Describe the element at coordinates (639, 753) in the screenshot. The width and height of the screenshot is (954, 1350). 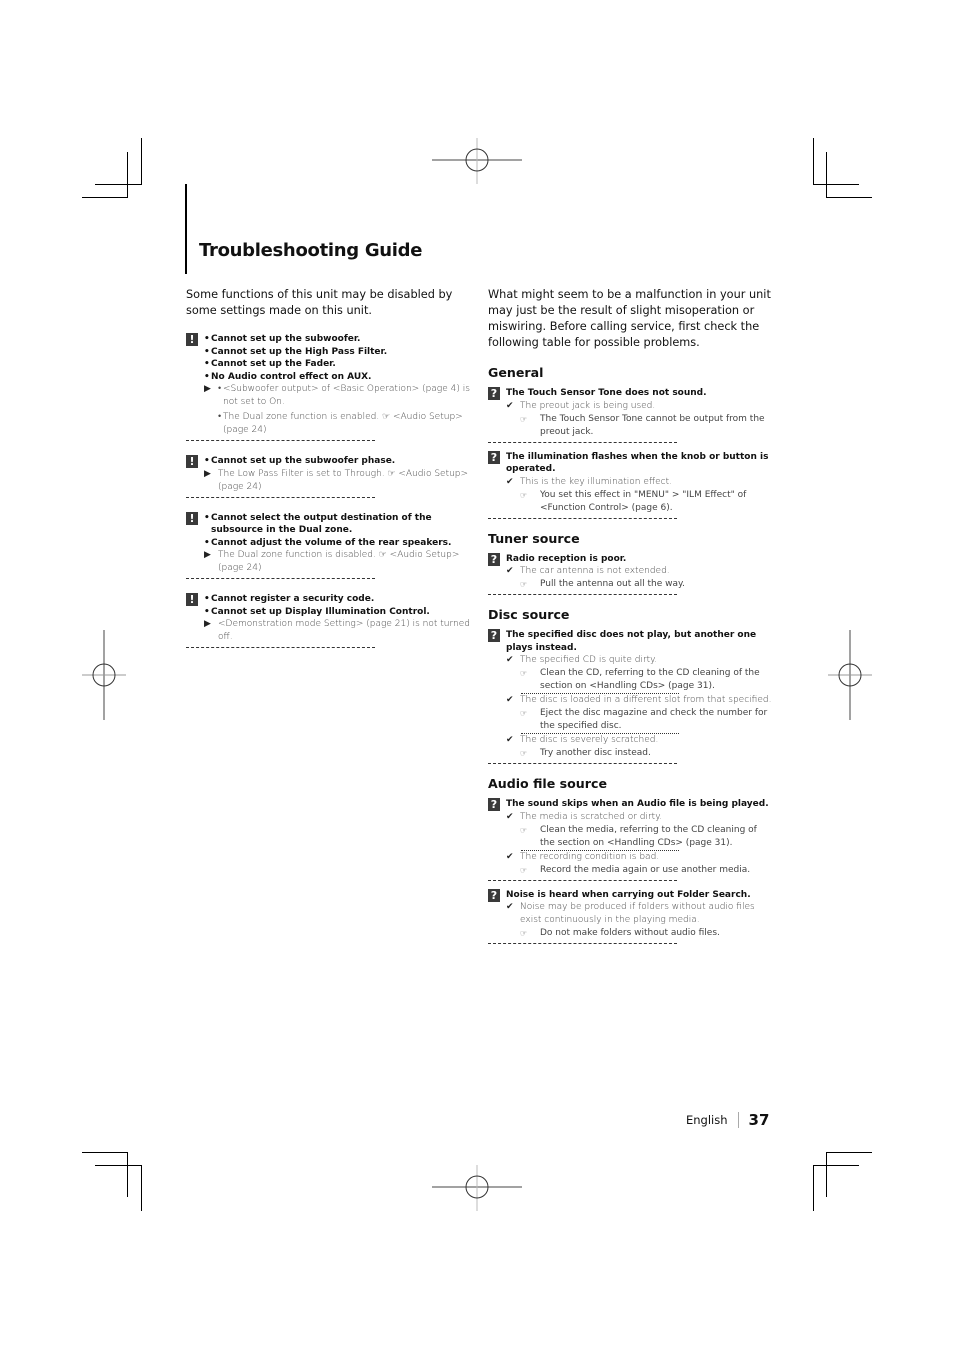
I see `remedy-item: ☞ Try another disc instead.` at that location.